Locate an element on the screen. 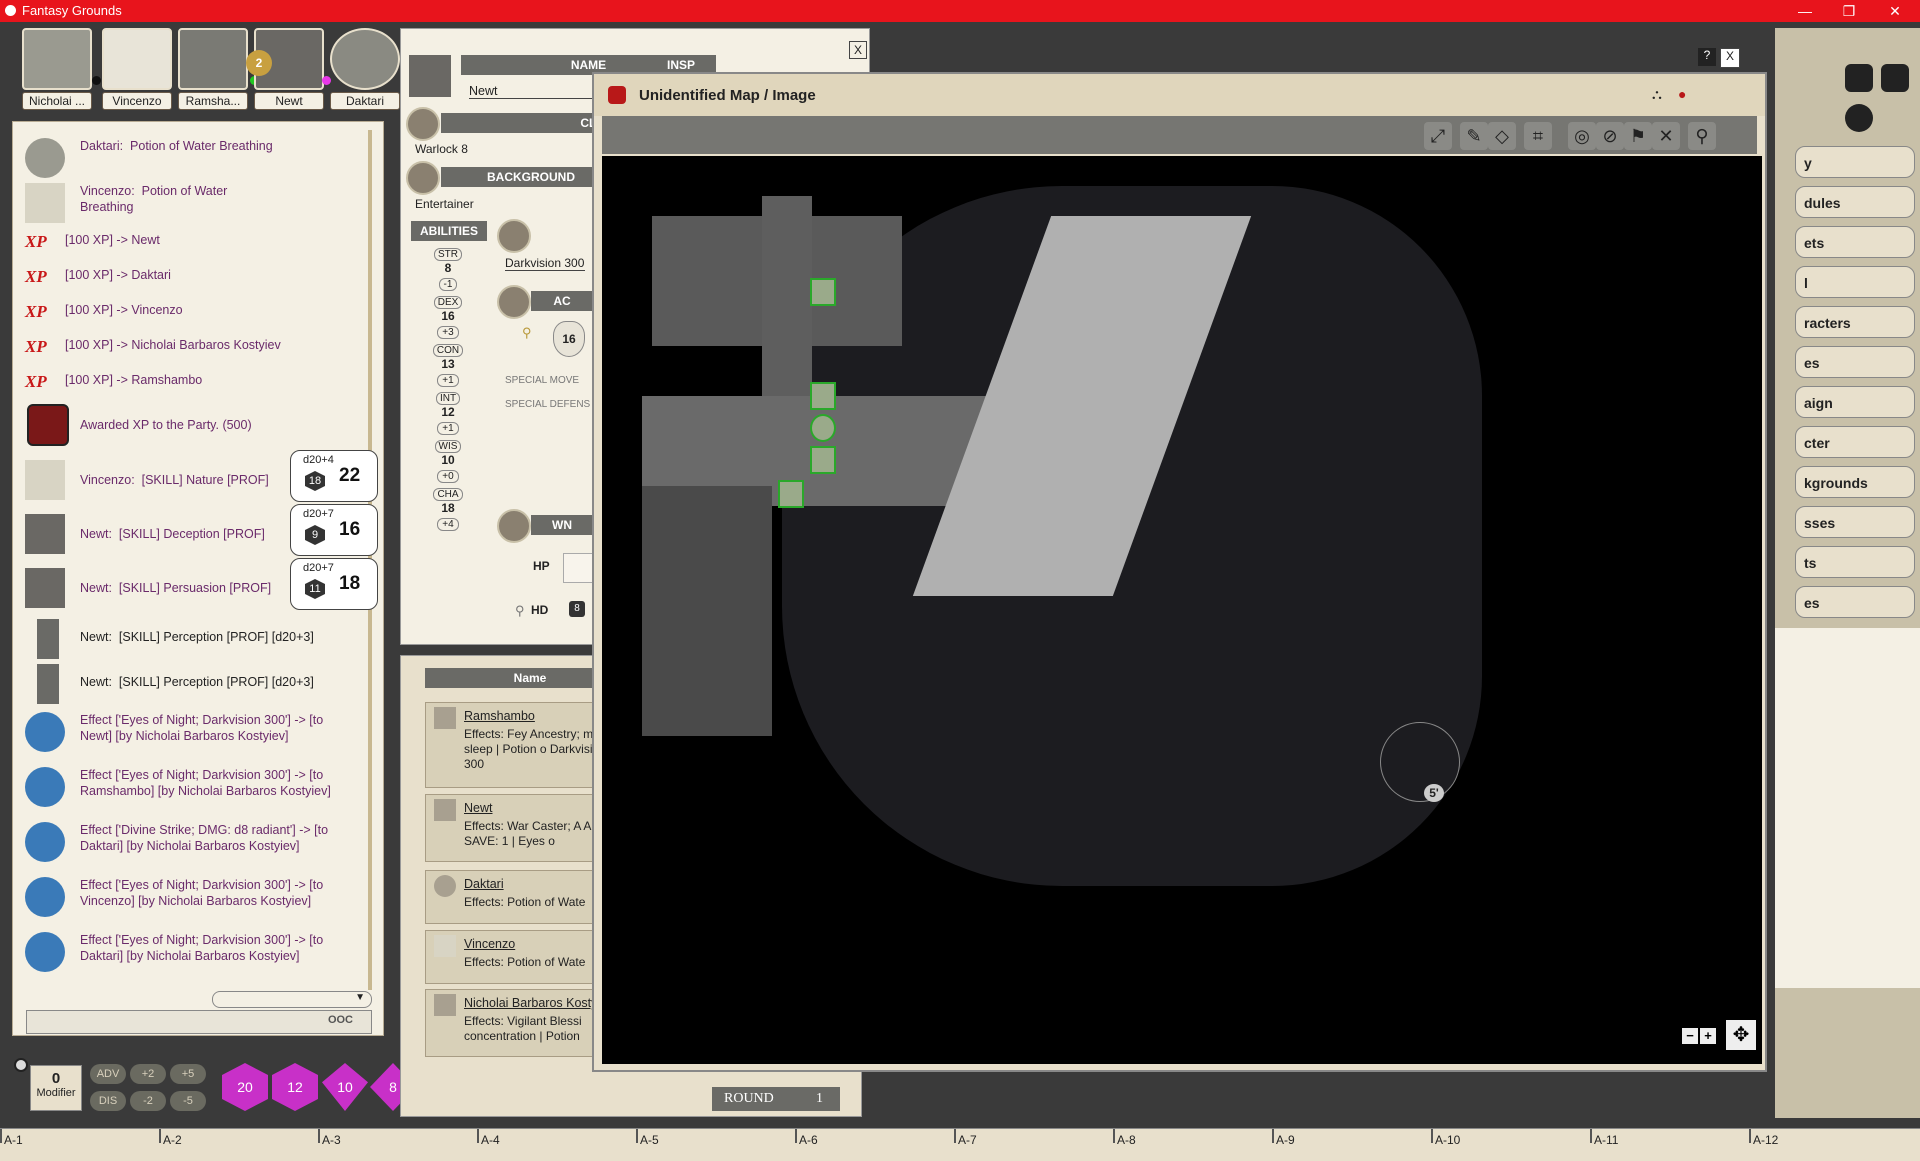 Image resolution: width=1920 pixels, height=1161 pixels. d10-icon: 10 is located at coordinates (345, 1087).